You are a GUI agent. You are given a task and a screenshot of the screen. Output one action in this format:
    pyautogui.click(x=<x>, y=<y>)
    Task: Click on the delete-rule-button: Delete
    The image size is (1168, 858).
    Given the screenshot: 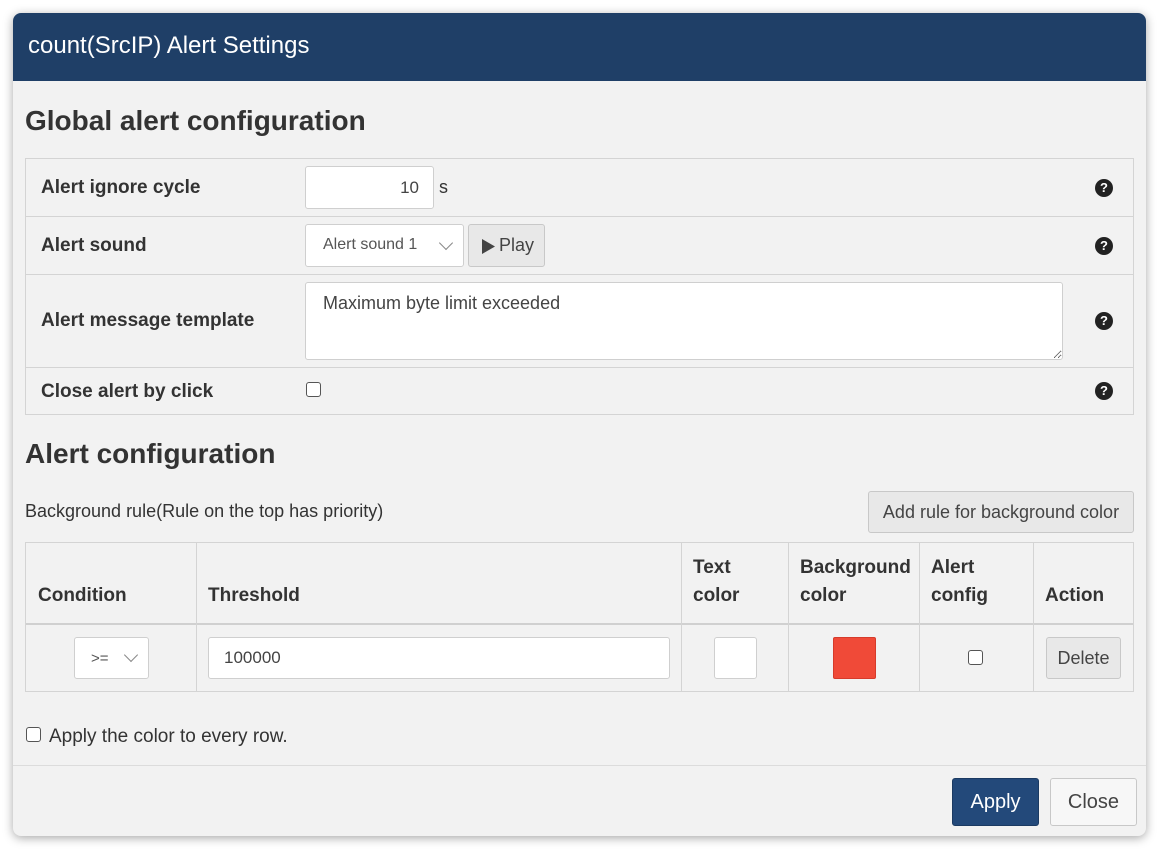 What is the action you would take?
    pyautogui.click(x=1083, y=658)
    